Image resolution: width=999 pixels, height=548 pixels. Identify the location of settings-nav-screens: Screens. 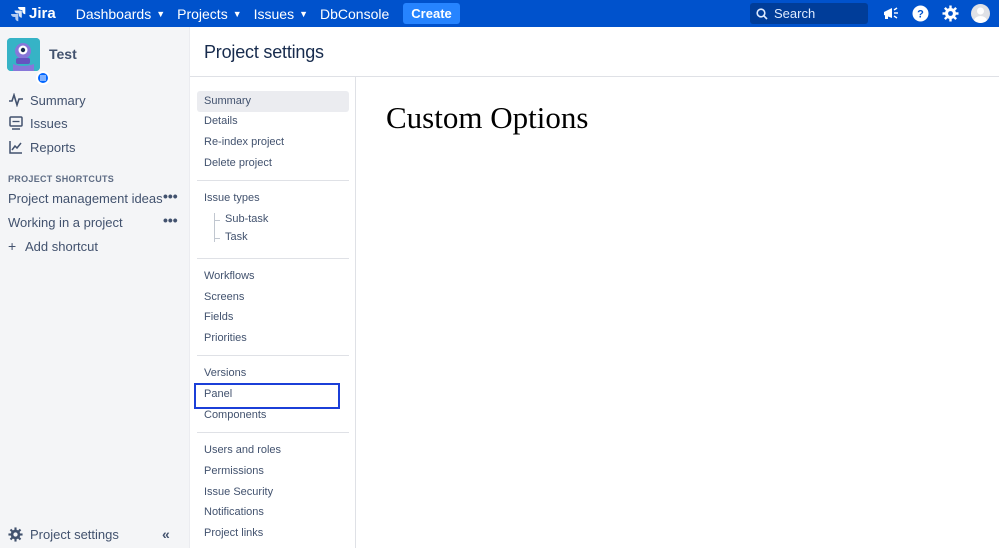
(273, 297).